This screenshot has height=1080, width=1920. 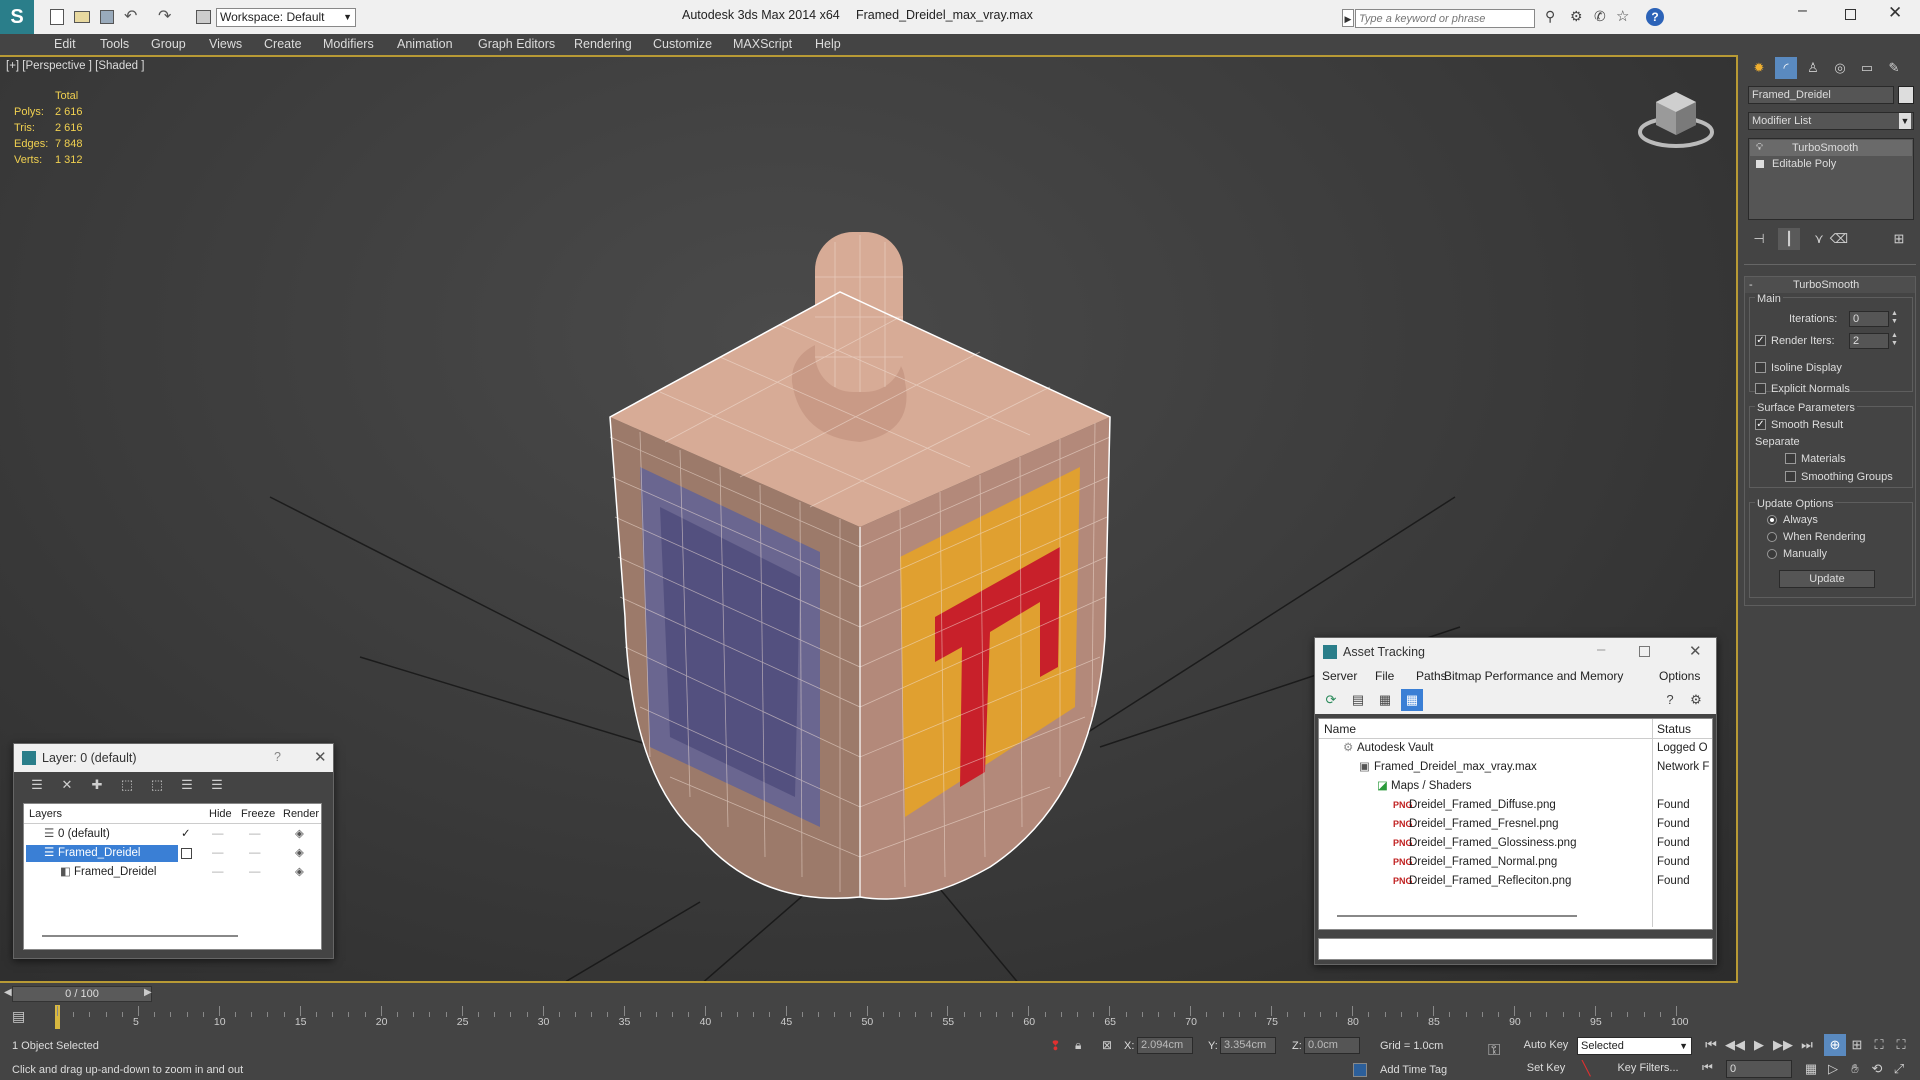 What do you see at coordinates (1644, 651) in the screenshot?
I see `maximize-icon` at bounding box center [1644, 651].